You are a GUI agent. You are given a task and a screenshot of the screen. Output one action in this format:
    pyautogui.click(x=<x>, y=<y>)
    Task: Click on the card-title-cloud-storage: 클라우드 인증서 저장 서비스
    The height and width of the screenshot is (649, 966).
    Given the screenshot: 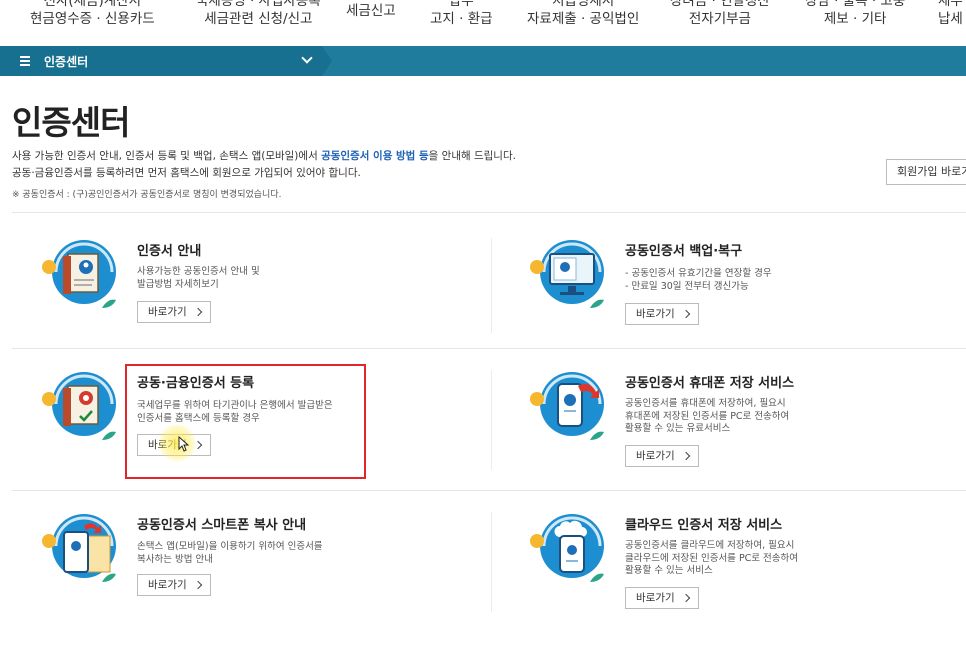 What is the action you would take?
    pyautogui.click(x=704, y=525)
    